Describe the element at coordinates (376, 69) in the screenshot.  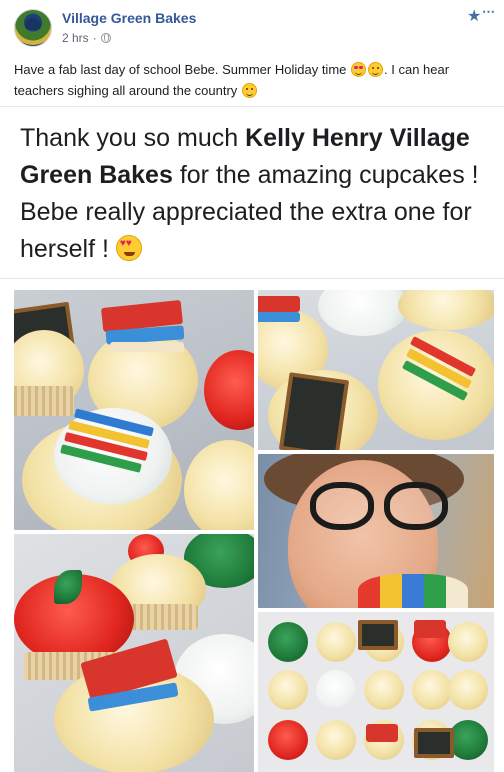
I see `smiling-face-icon` at that location.